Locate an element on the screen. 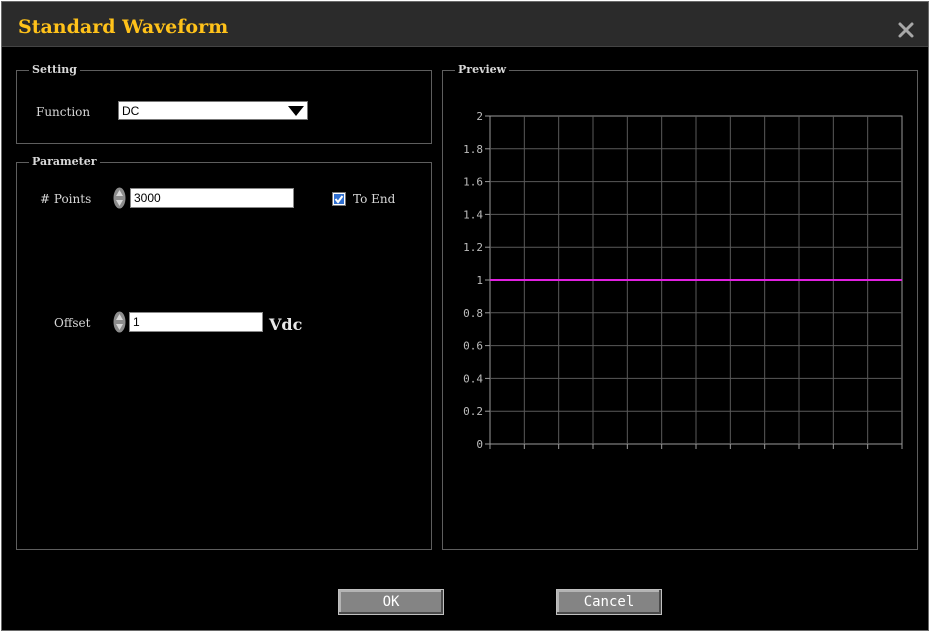  points-spinner-icon is located at coordinates (119, 198).